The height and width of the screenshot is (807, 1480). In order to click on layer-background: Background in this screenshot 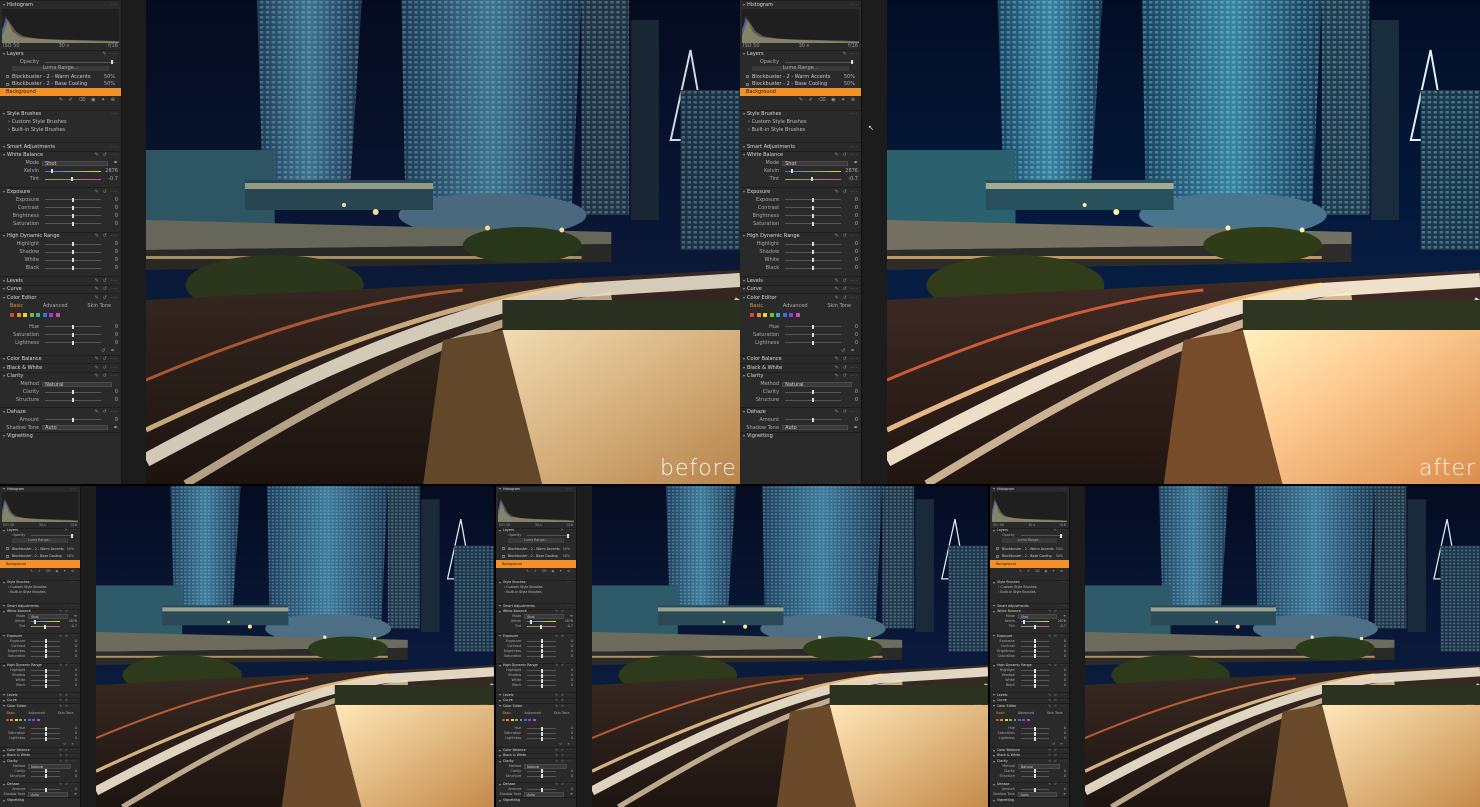, I will do `click(800, 92)`.